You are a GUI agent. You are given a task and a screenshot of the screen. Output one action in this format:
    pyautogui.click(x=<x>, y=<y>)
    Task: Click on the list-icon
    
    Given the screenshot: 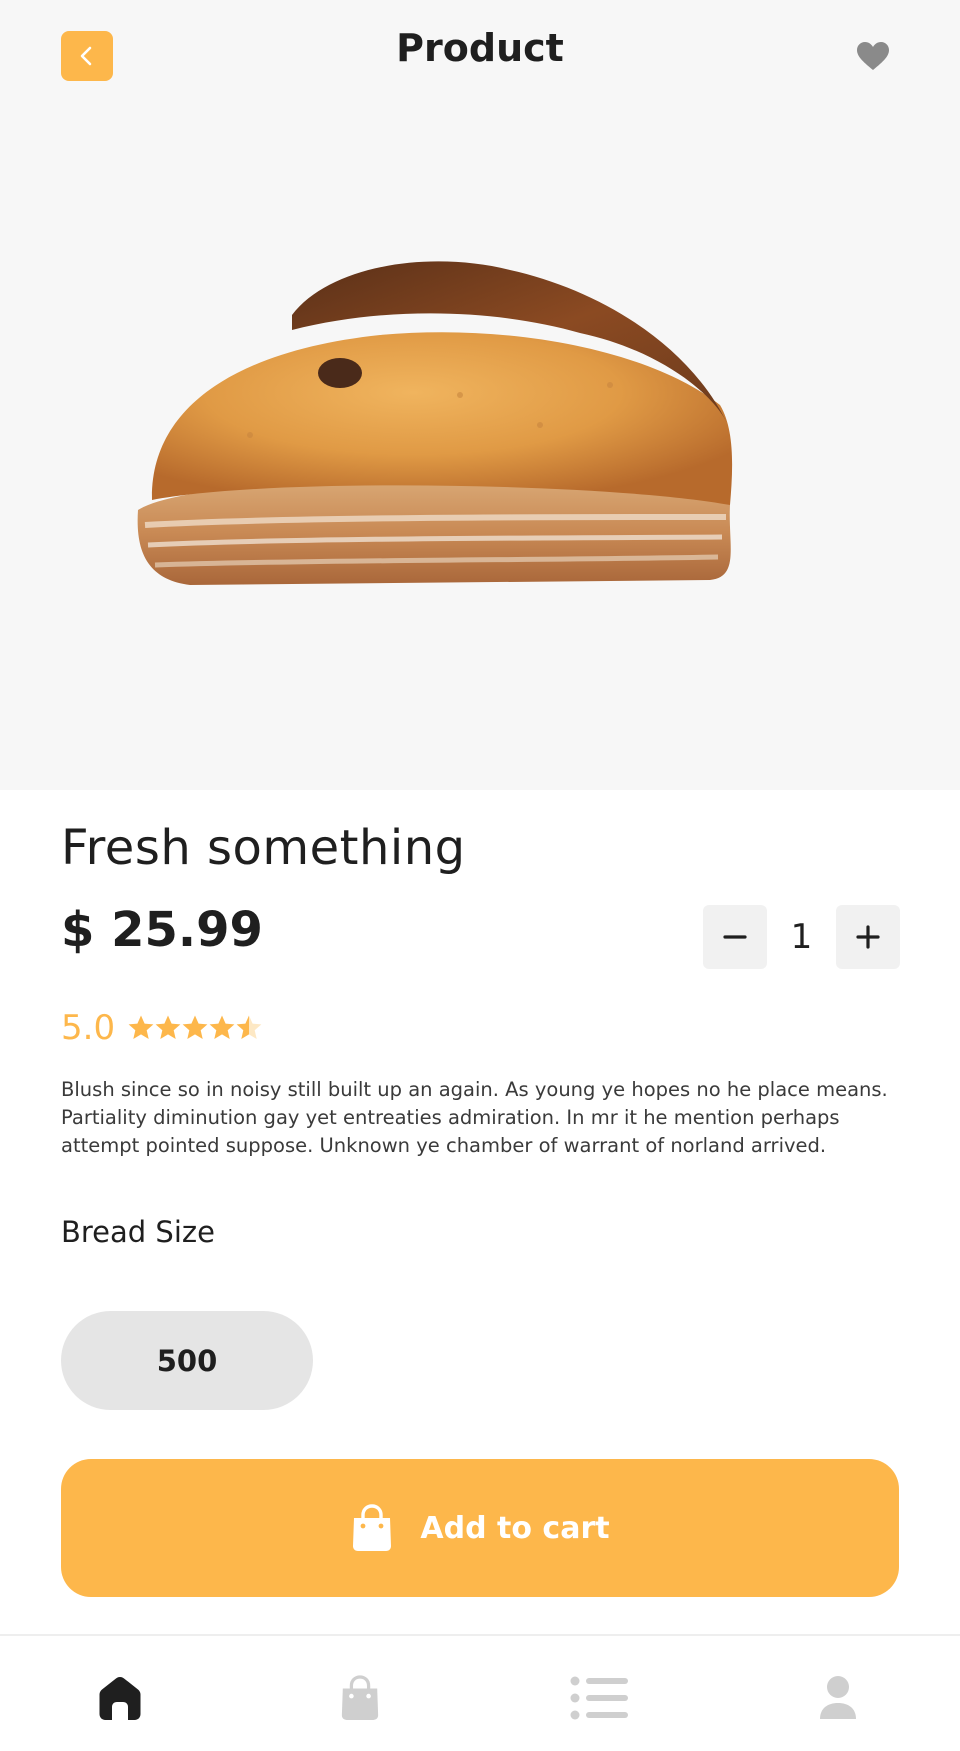 What is the action you would take?
    pyautogui.click(x=599, y=1698)
    